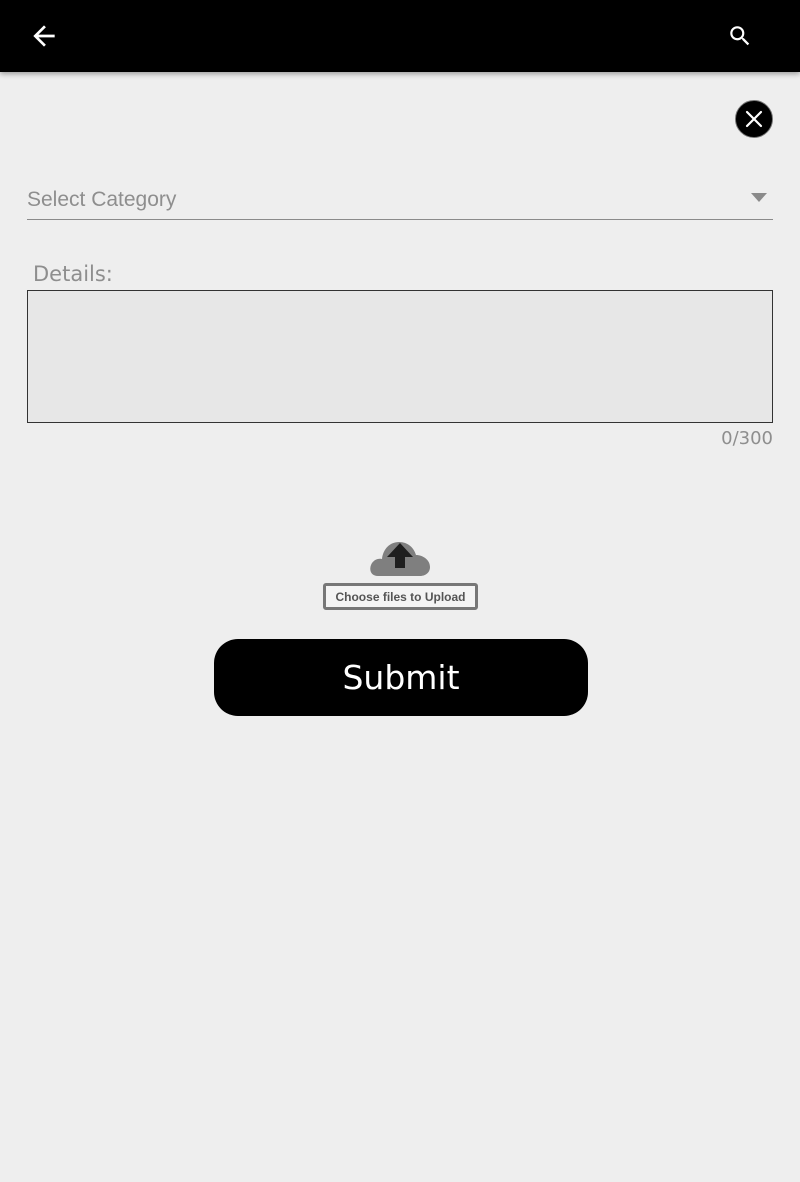 The image size is (800, 1182). I want to click on character-counter: 0/300, so click(747, 438).